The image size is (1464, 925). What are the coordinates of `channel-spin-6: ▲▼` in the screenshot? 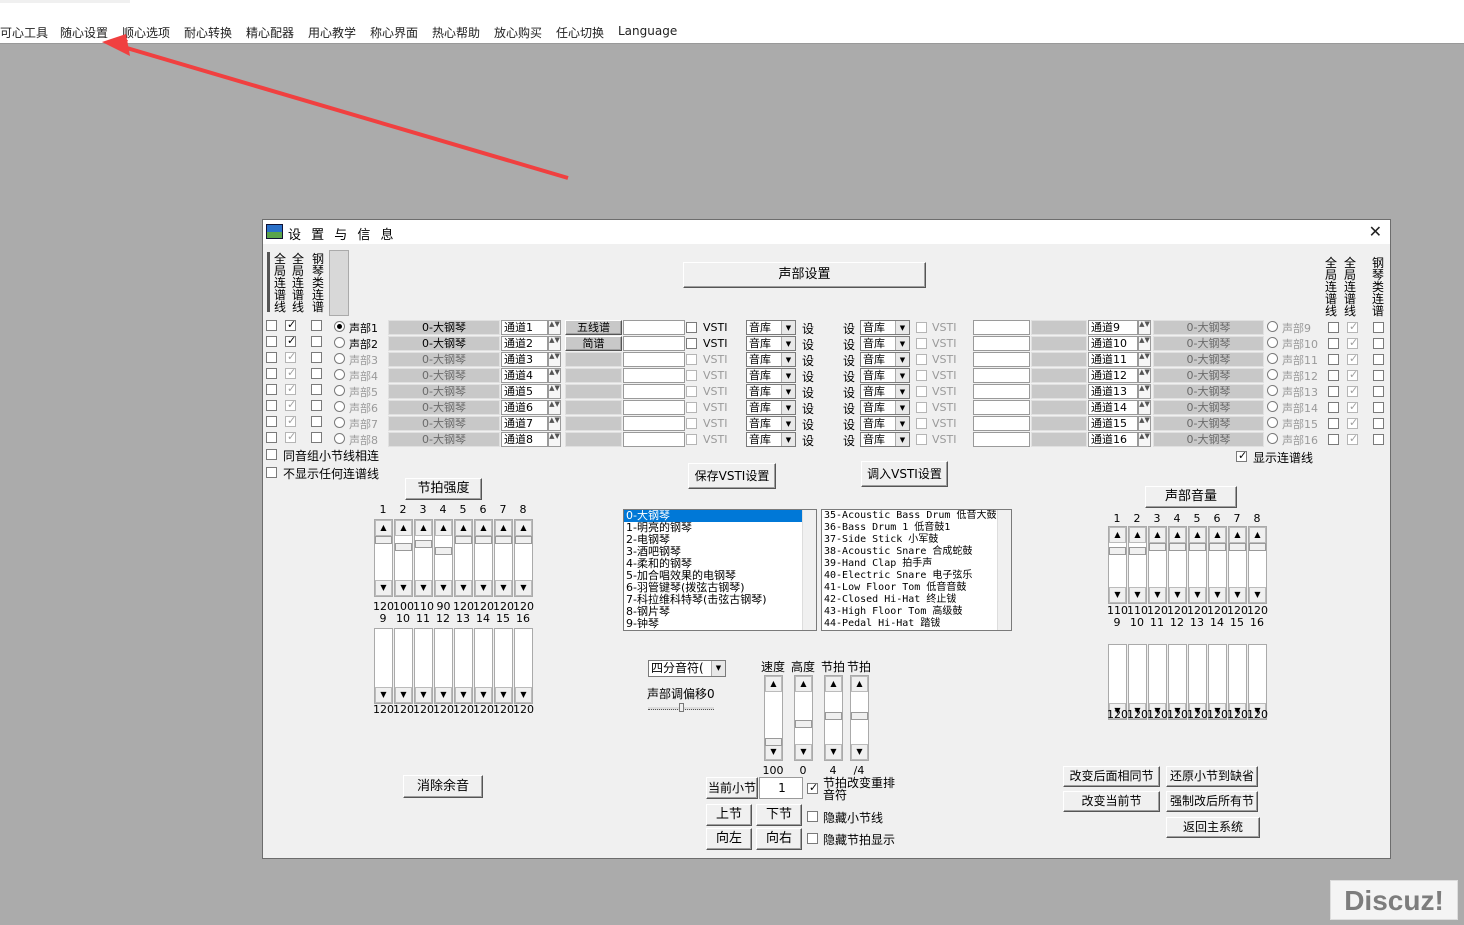 It's located at (554, 423).